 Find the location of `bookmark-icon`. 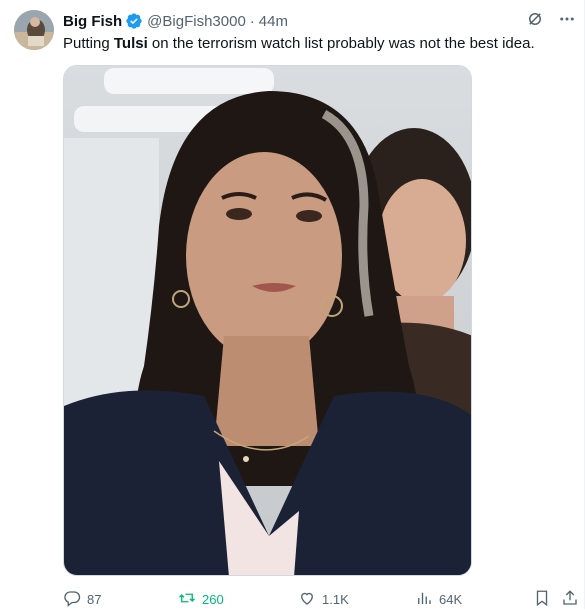

bookmark-icon is located at coordinates (542, 599).